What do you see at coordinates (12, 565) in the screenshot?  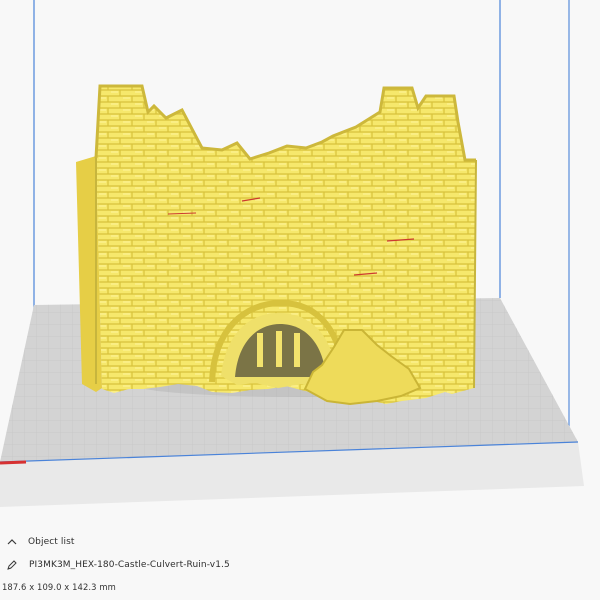 I see `pencil-icon` at bounding box center [12, 565].